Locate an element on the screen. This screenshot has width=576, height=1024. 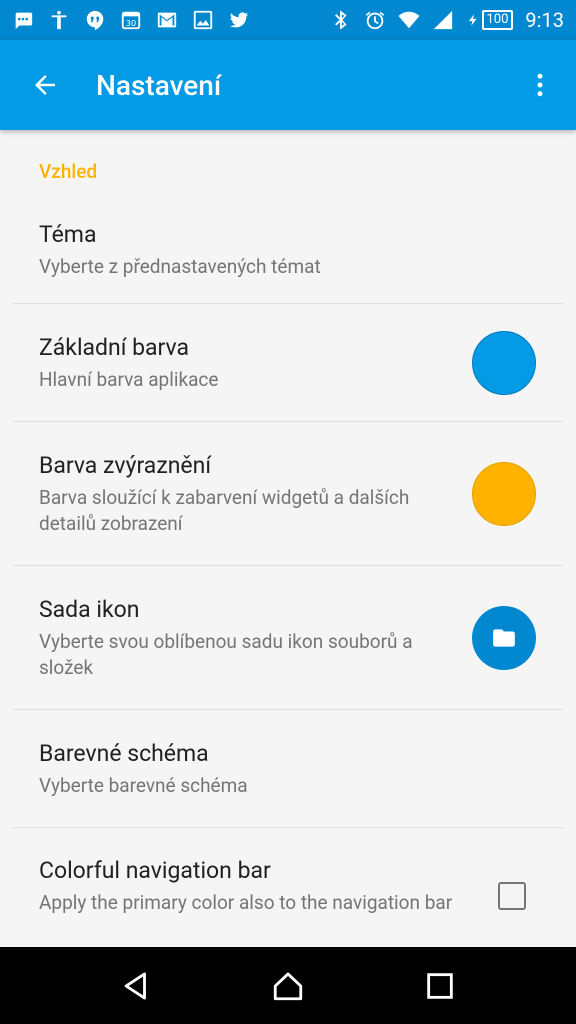
arrow-back-icon is located at coordinates (45, 85).